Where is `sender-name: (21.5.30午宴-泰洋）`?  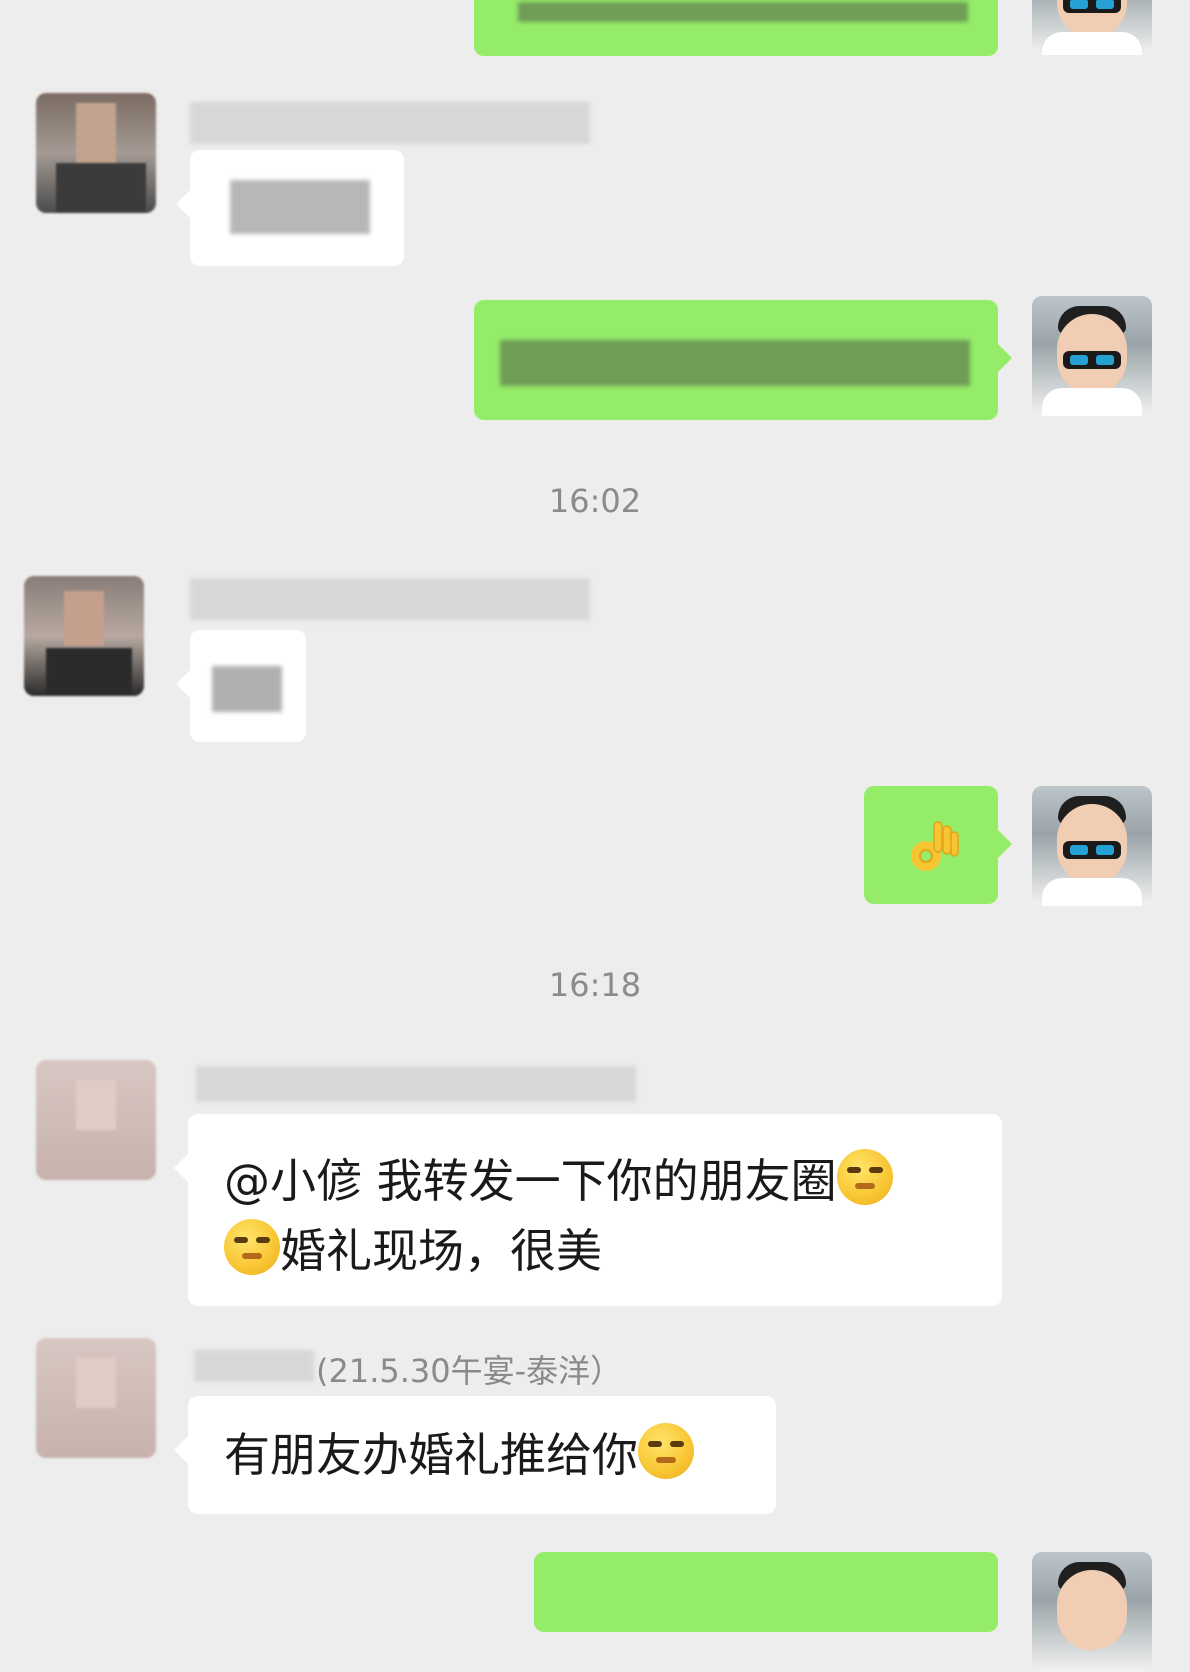 sender-name: (21.5.30午宴-泰洋） is located at coordinates (469, 1371).